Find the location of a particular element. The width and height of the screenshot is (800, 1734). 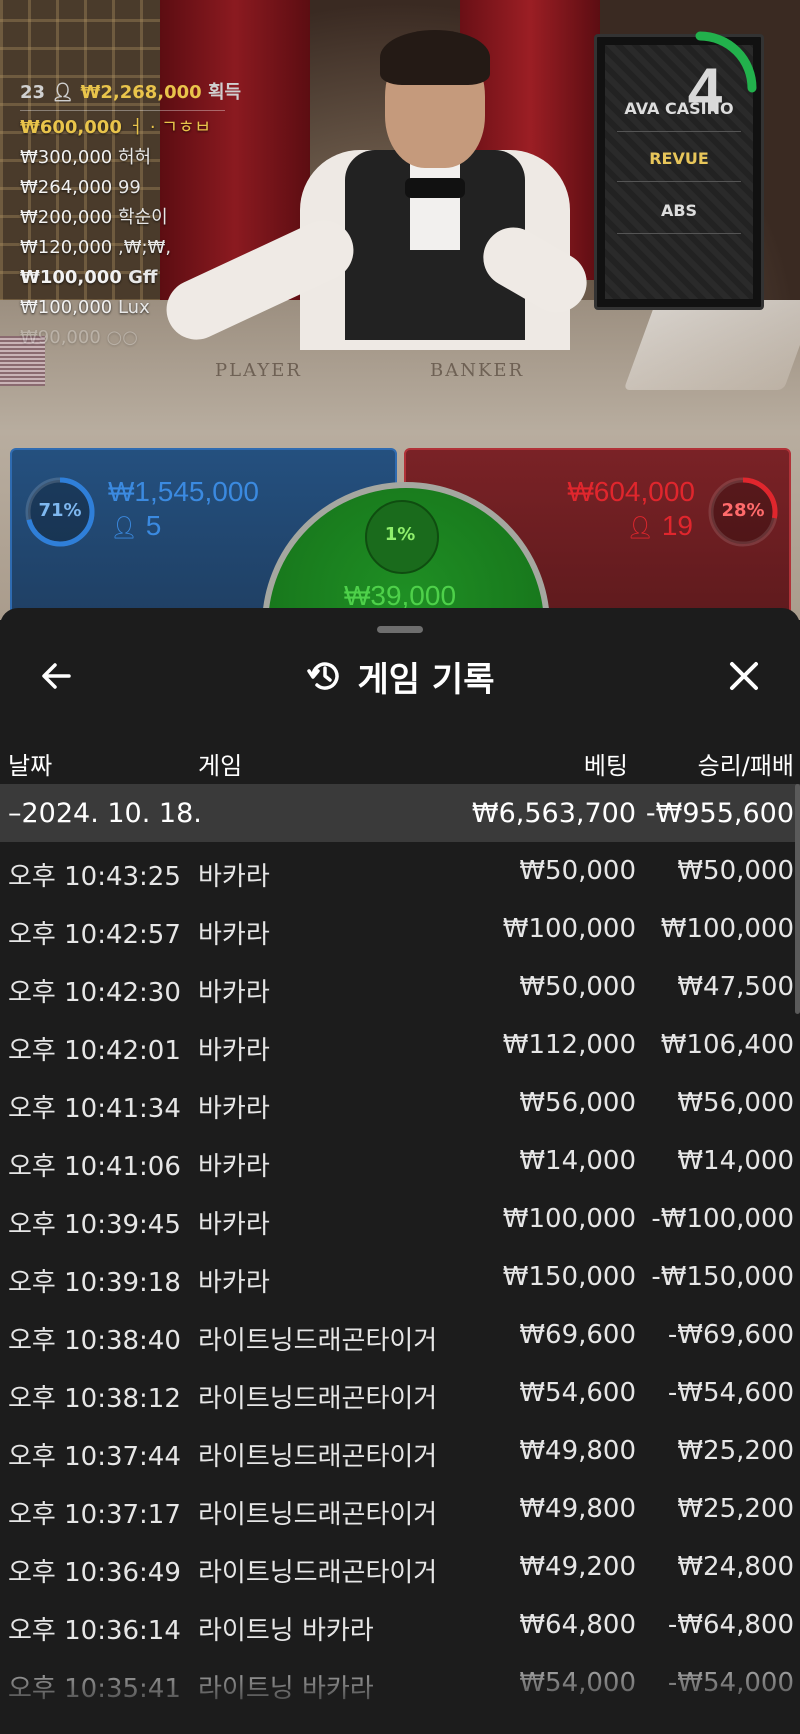

page-title: 게임 기록 is located at coordinates (426, 679).